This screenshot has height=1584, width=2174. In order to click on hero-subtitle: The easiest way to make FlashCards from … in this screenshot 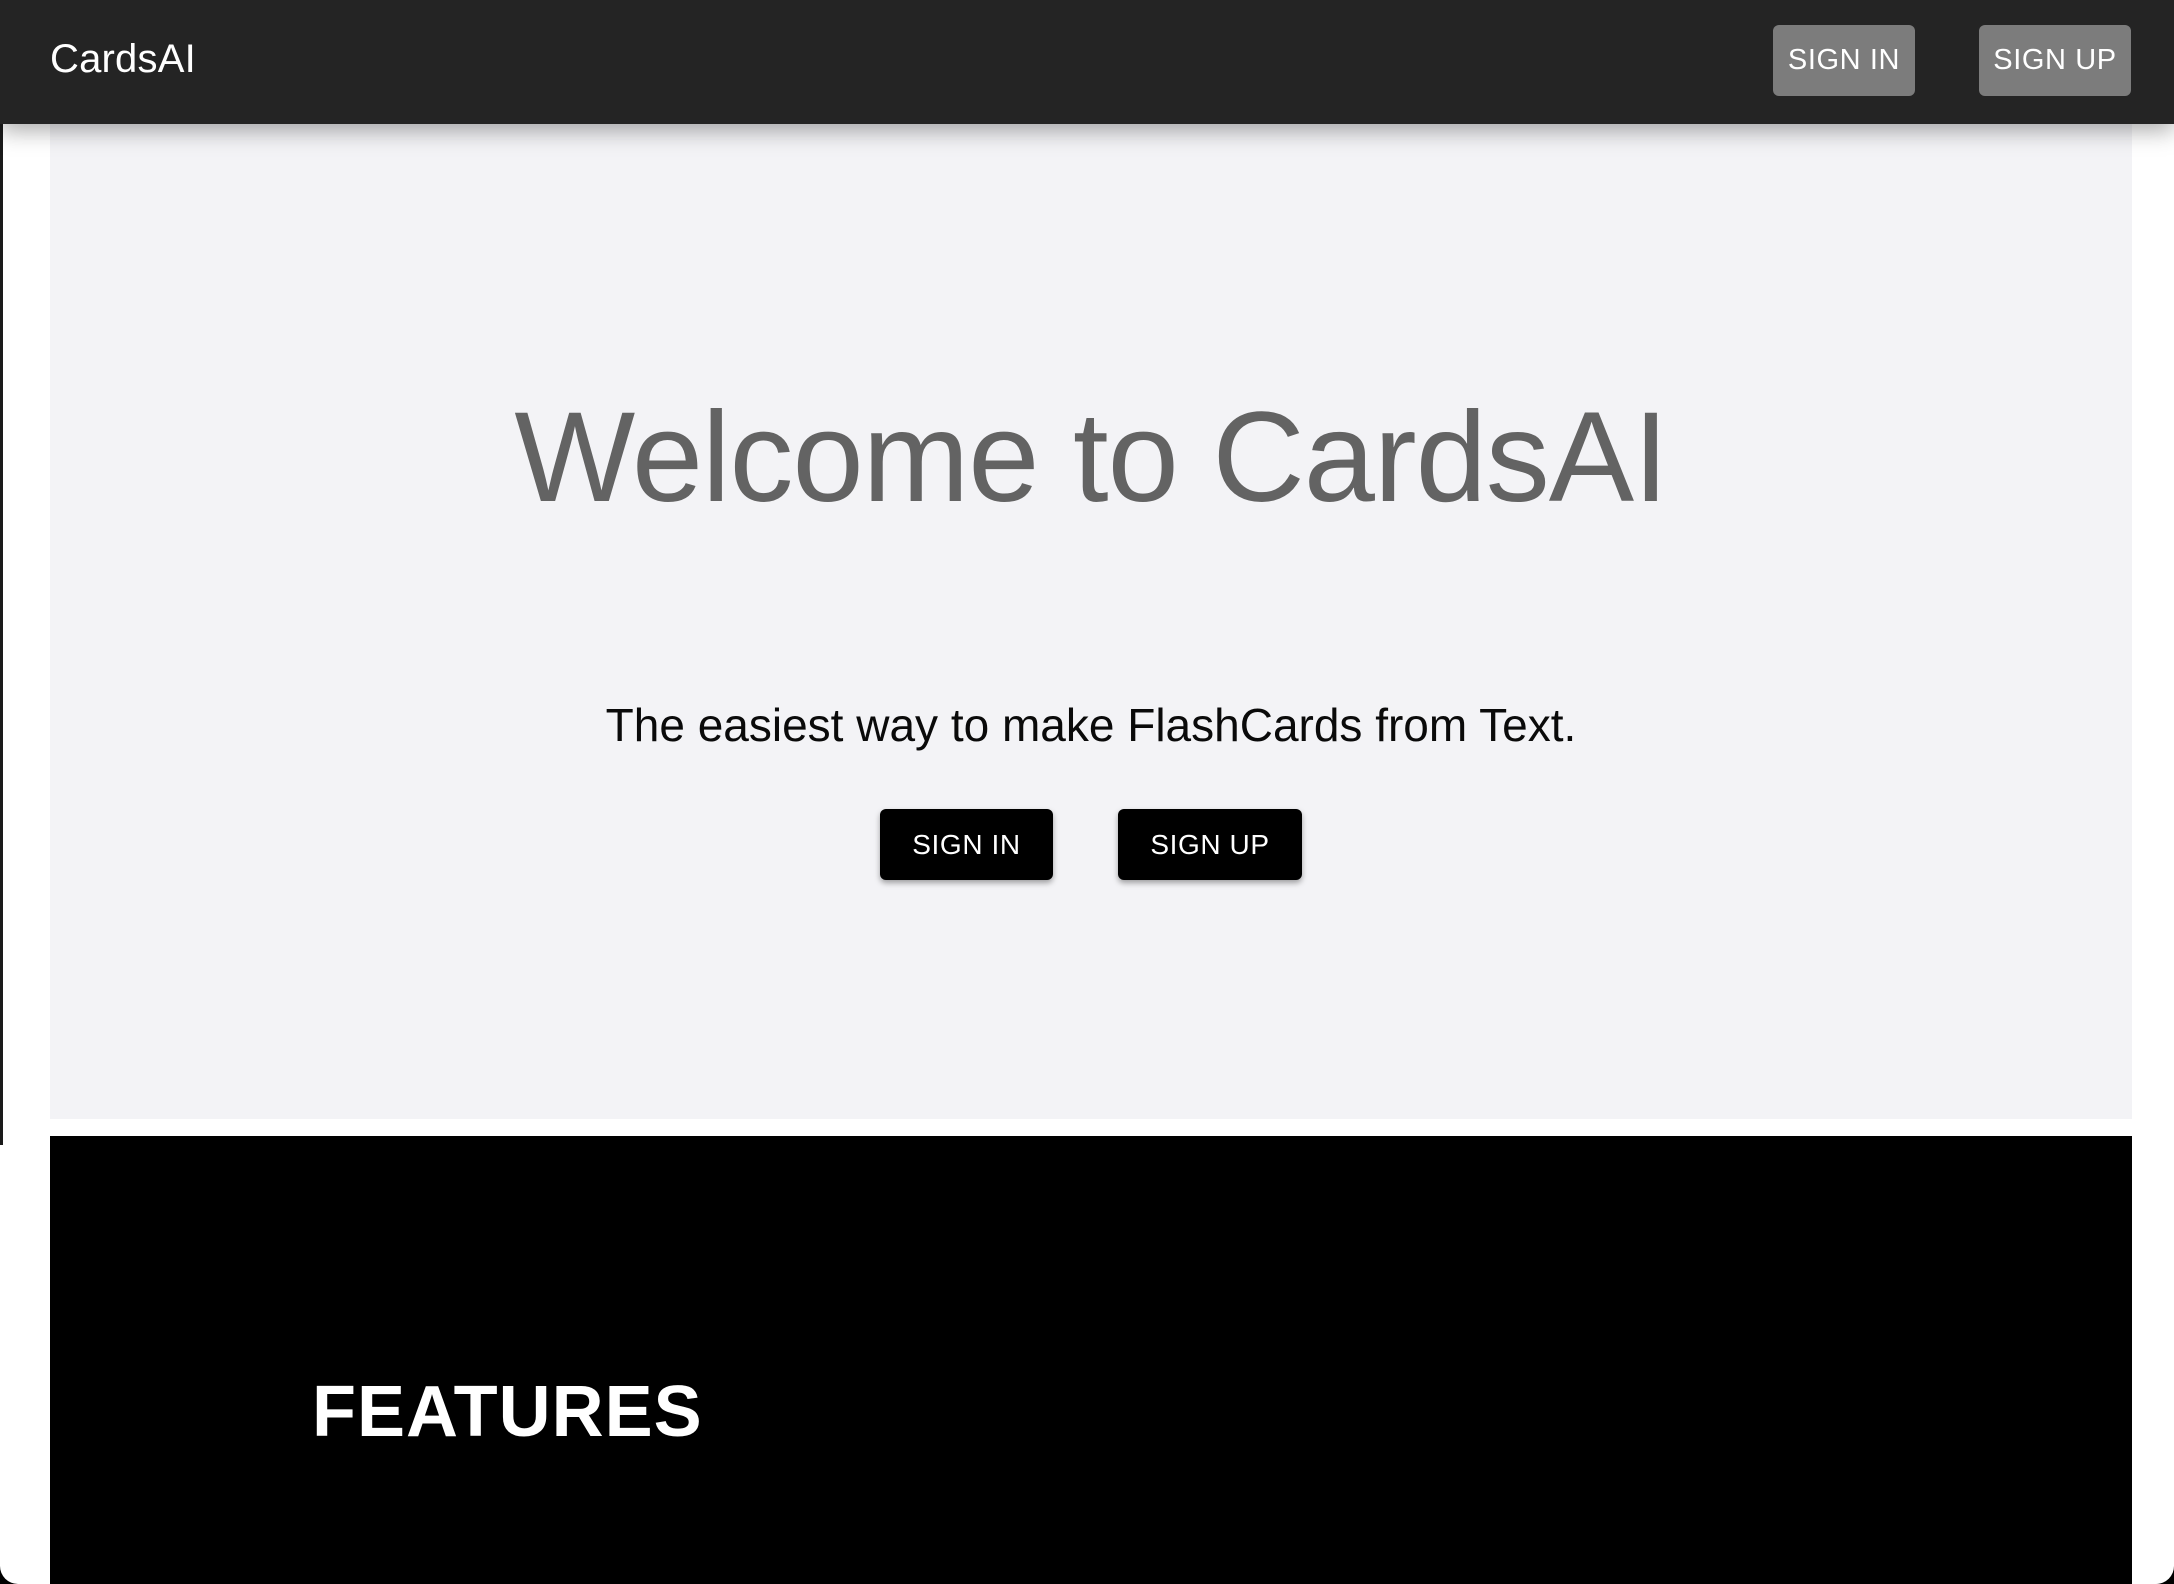, I will do `click(1091, 725)`.